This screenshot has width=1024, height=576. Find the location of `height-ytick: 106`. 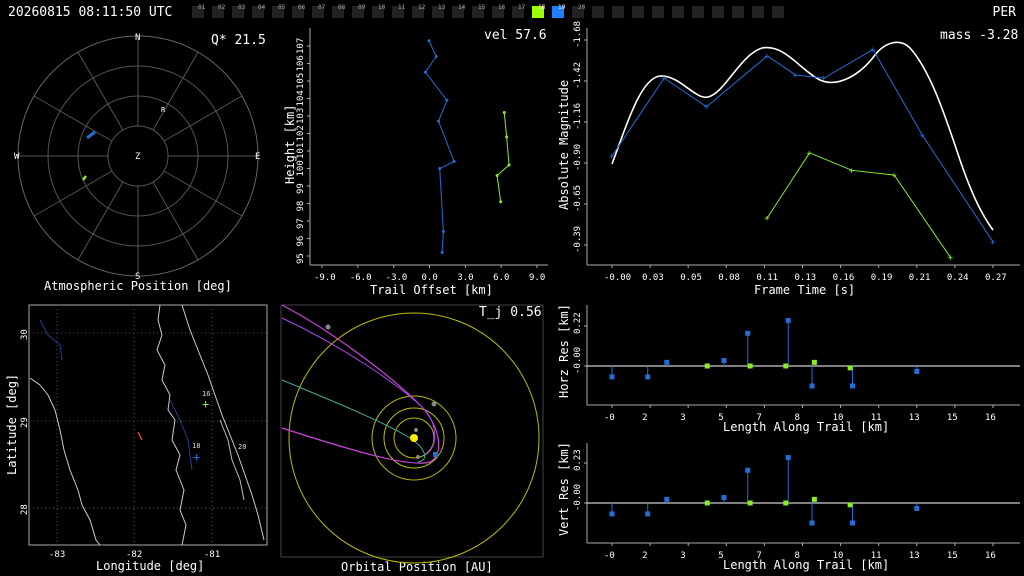

height-ytick: 106 is located at coordinates (301, 63).